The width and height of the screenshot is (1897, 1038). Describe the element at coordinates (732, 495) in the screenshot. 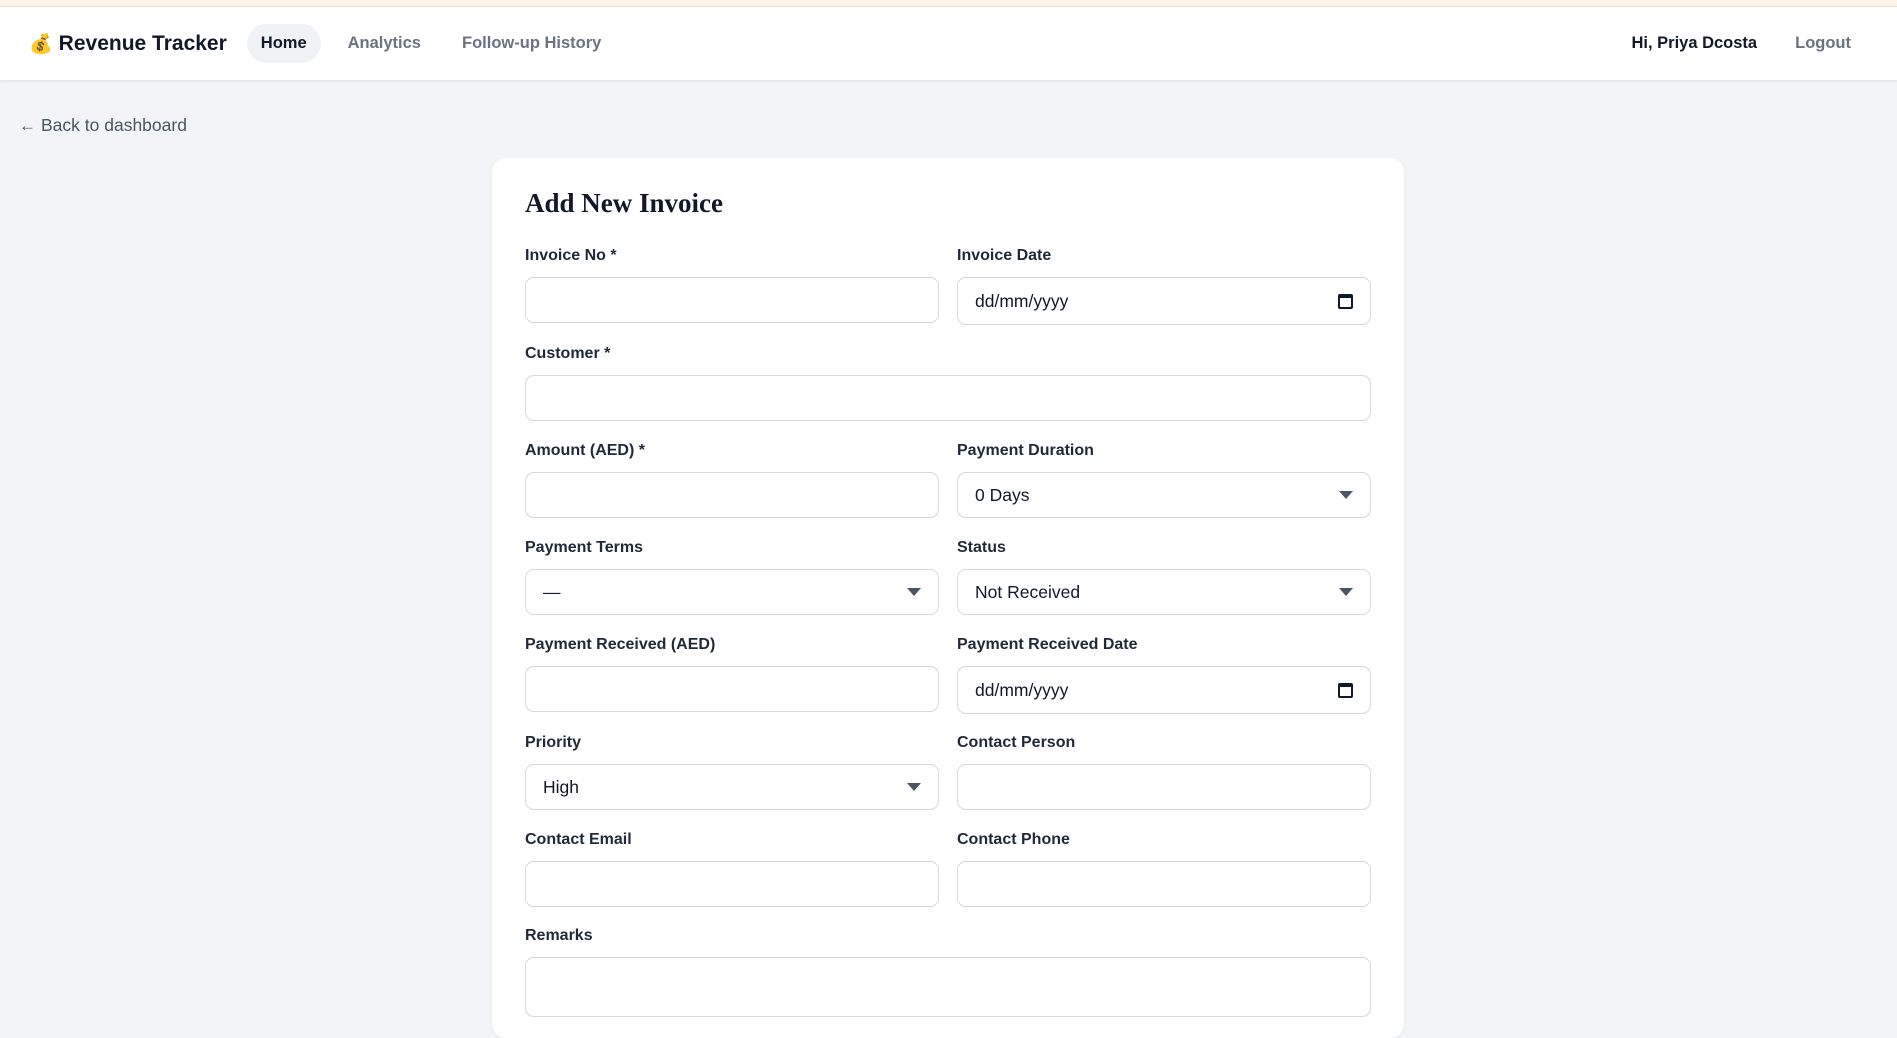

I see `amount-input` at that location.